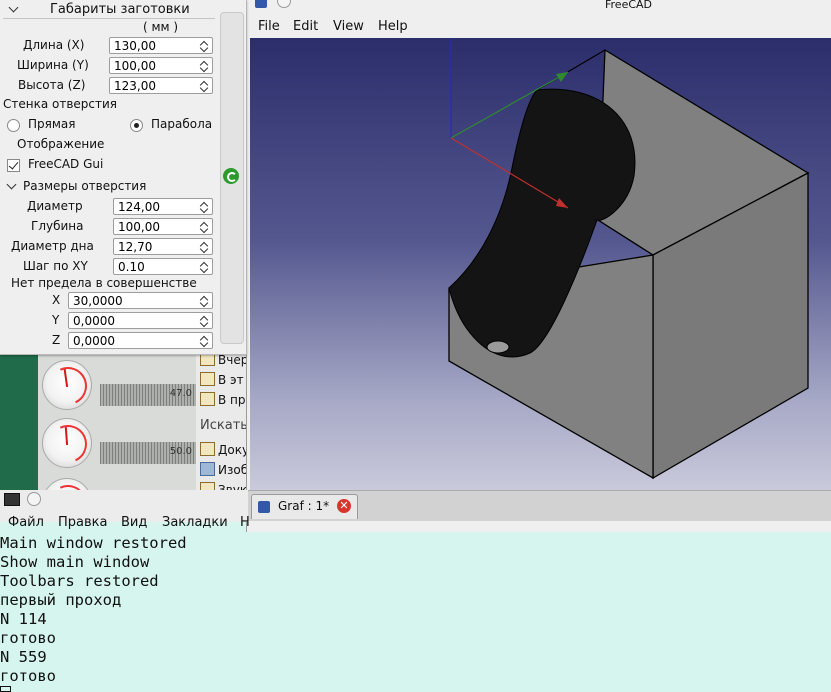 The width and height of the screenshot is (831, 692). What do you see at coordinates (222, 379) in the screenshot?
I see `file-item: В эт` at bounding box center [222, 379].